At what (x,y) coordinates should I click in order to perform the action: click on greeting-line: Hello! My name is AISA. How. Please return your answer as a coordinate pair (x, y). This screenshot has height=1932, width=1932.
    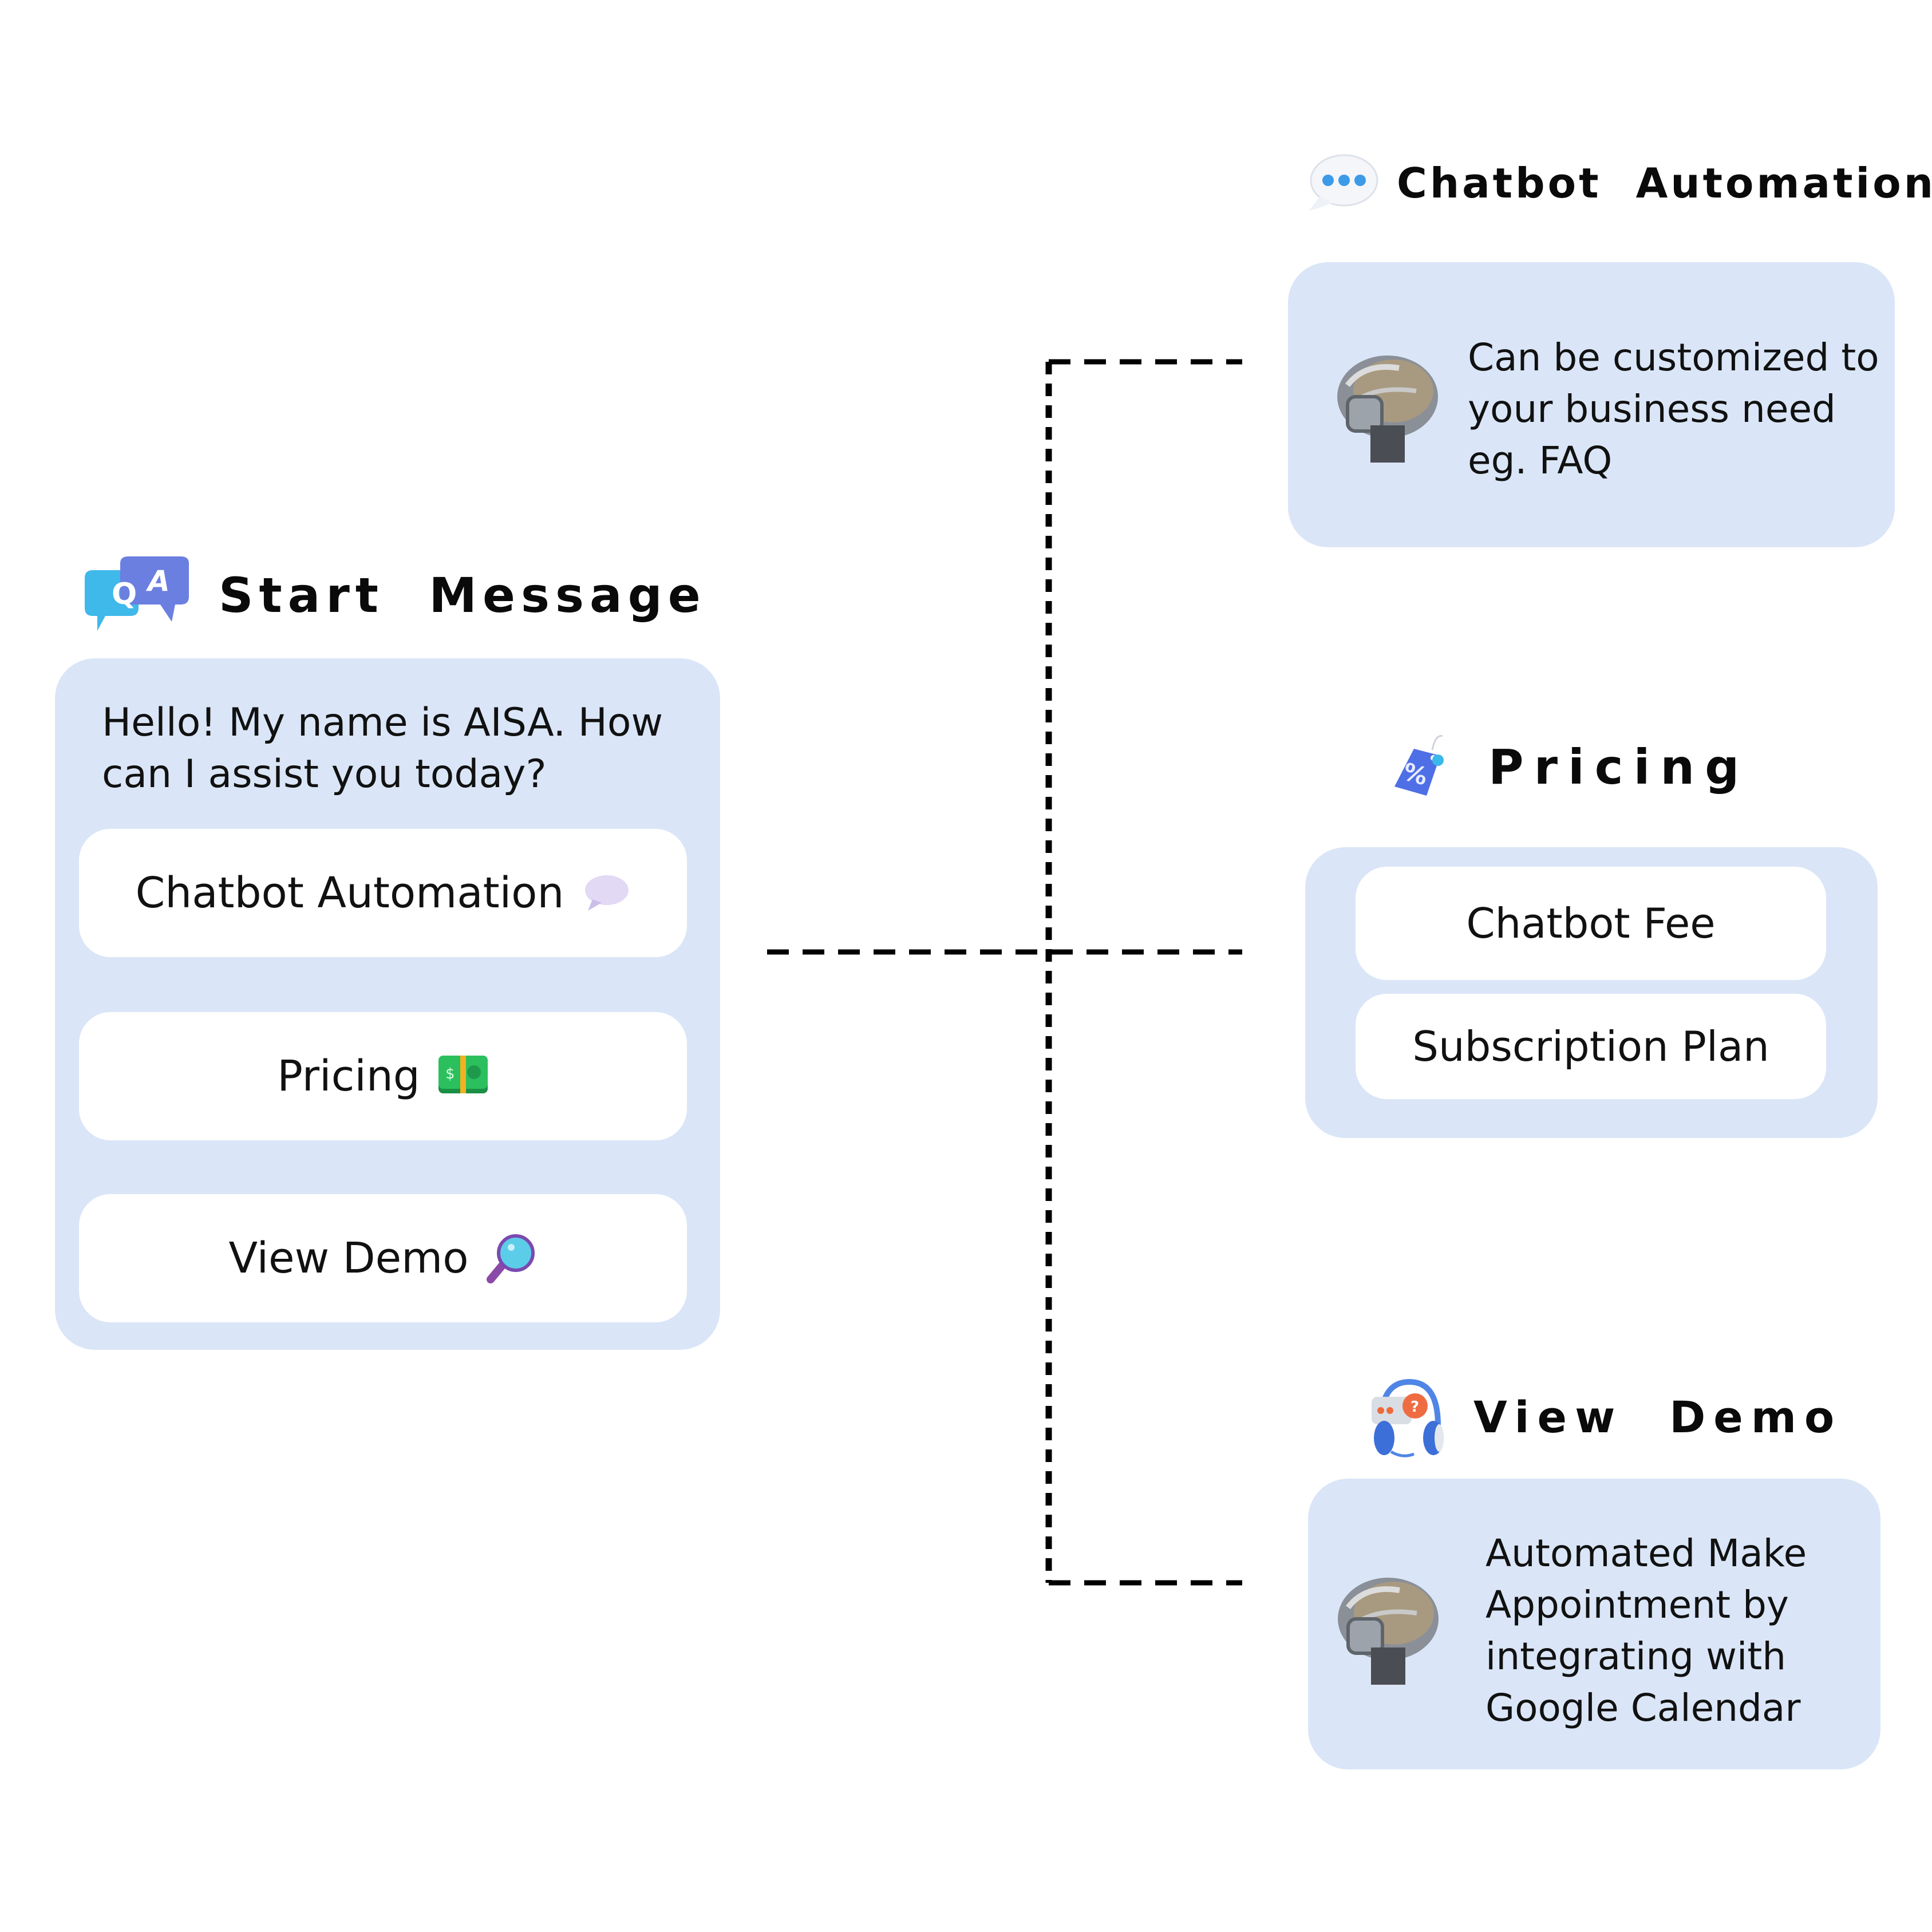
    Looking at the image, I should click on (382, 722).